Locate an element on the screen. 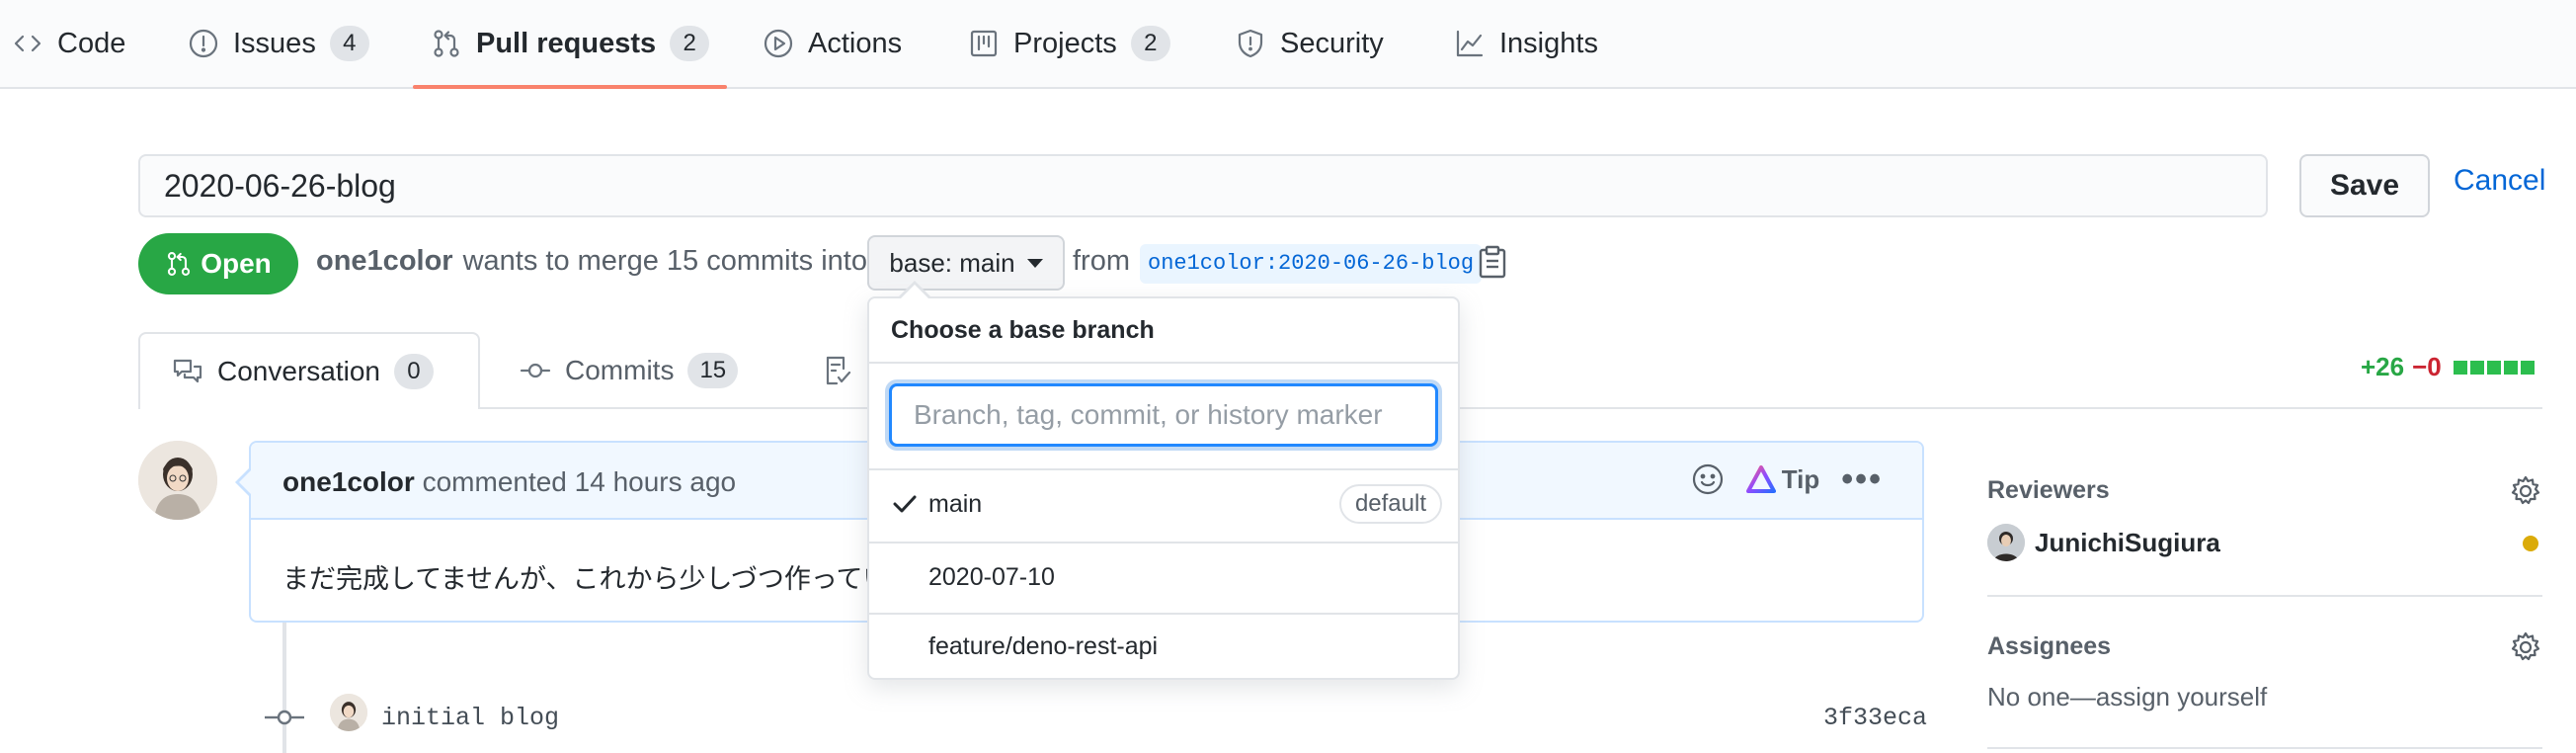 The width and height of the screenshot is (2576, 753). branch-option-feature-deno-rest-api: feature/deno-rest-api is located at coordinates (1163, 647).